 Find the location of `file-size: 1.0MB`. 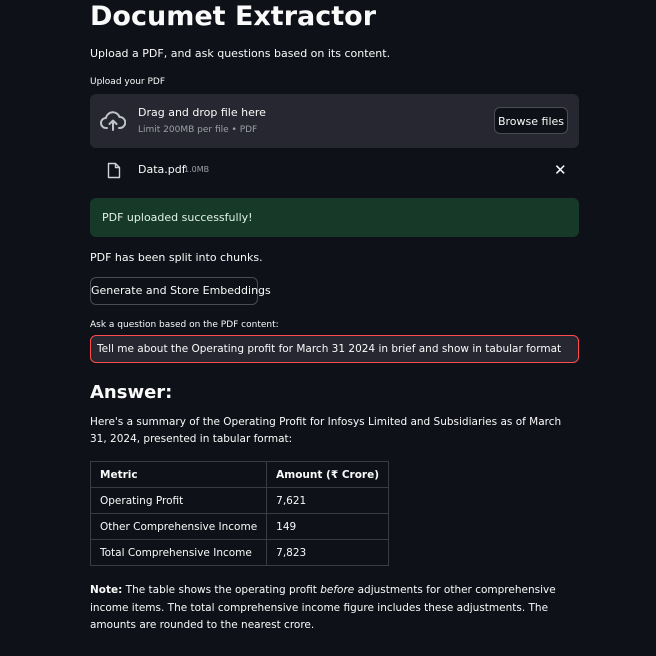

file-size: 1.0MB is located at coordinates (197, 169).